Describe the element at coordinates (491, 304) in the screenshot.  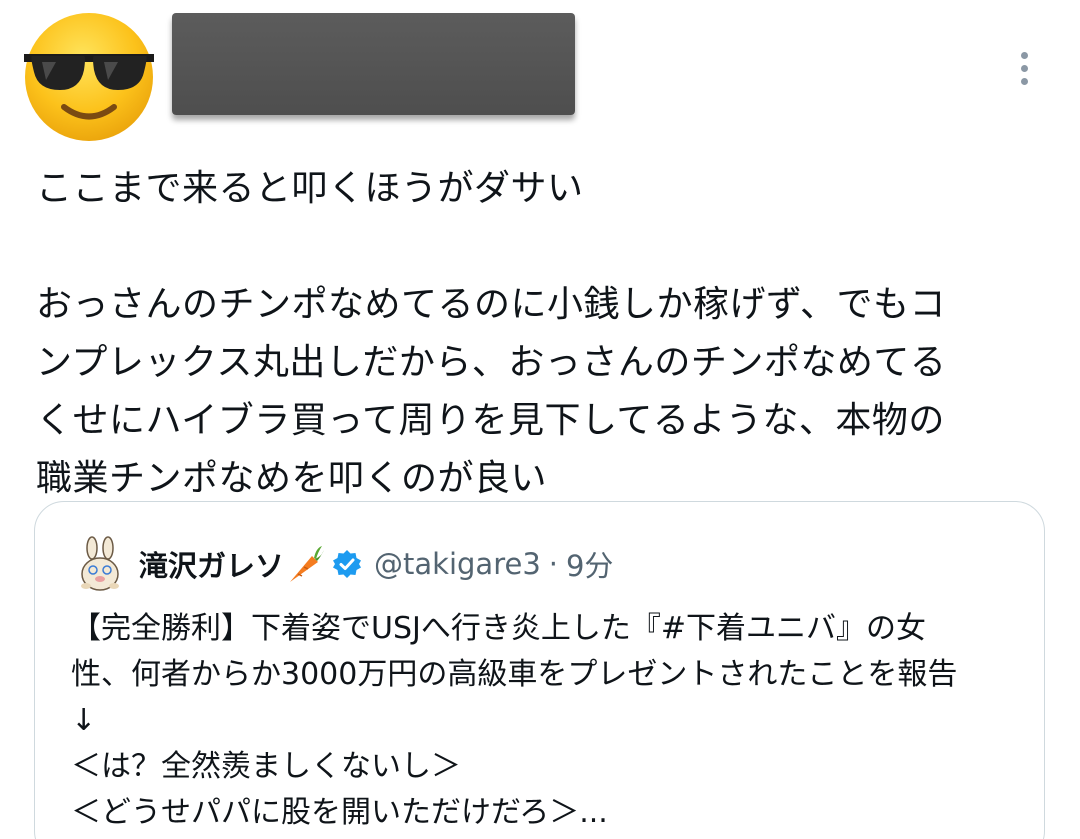
I see `tweet-line: おっさんのチンポなめてるのに小銭しか稼げず、でもコ` at that location.